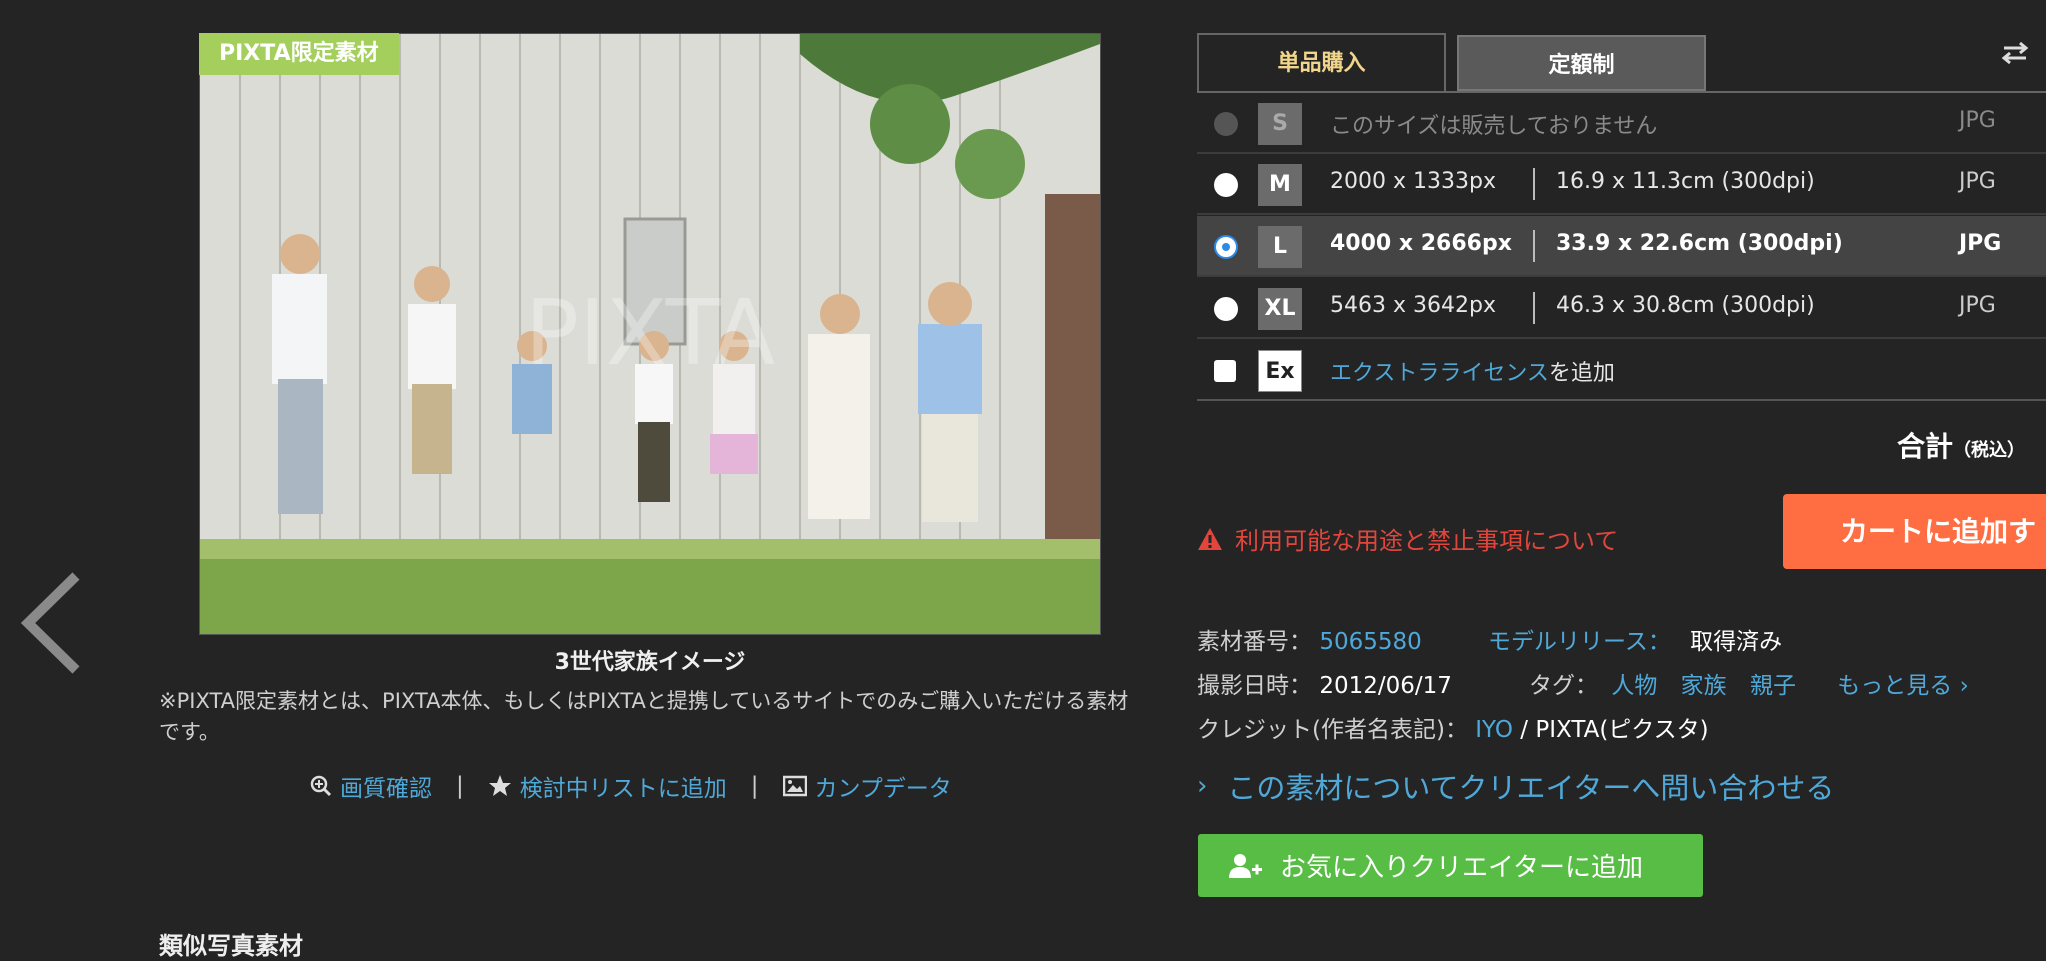  I want to click on extra-license-row: Ex エクストラライセンスを追加, so click(1621, 370).